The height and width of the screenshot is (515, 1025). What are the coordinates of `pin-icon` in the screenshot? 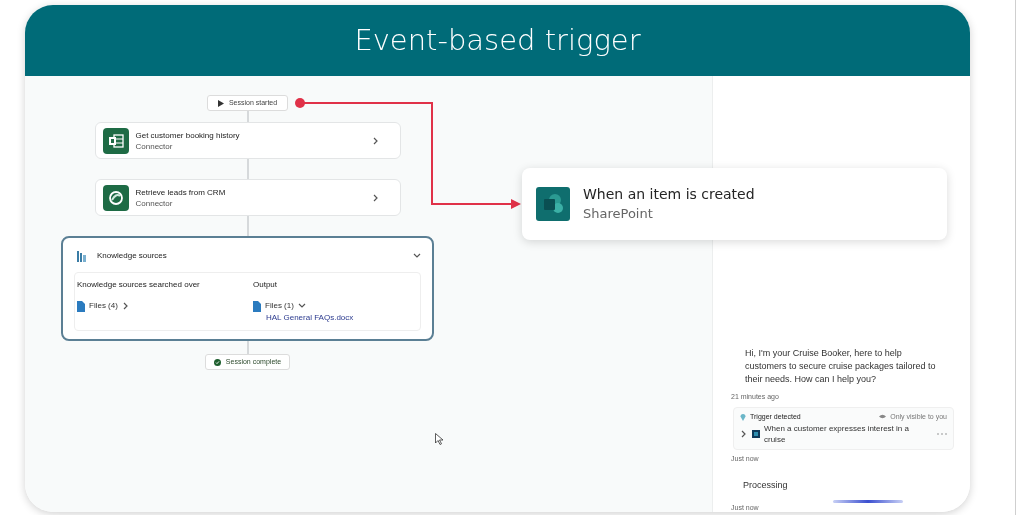 It's located at (743, 416).